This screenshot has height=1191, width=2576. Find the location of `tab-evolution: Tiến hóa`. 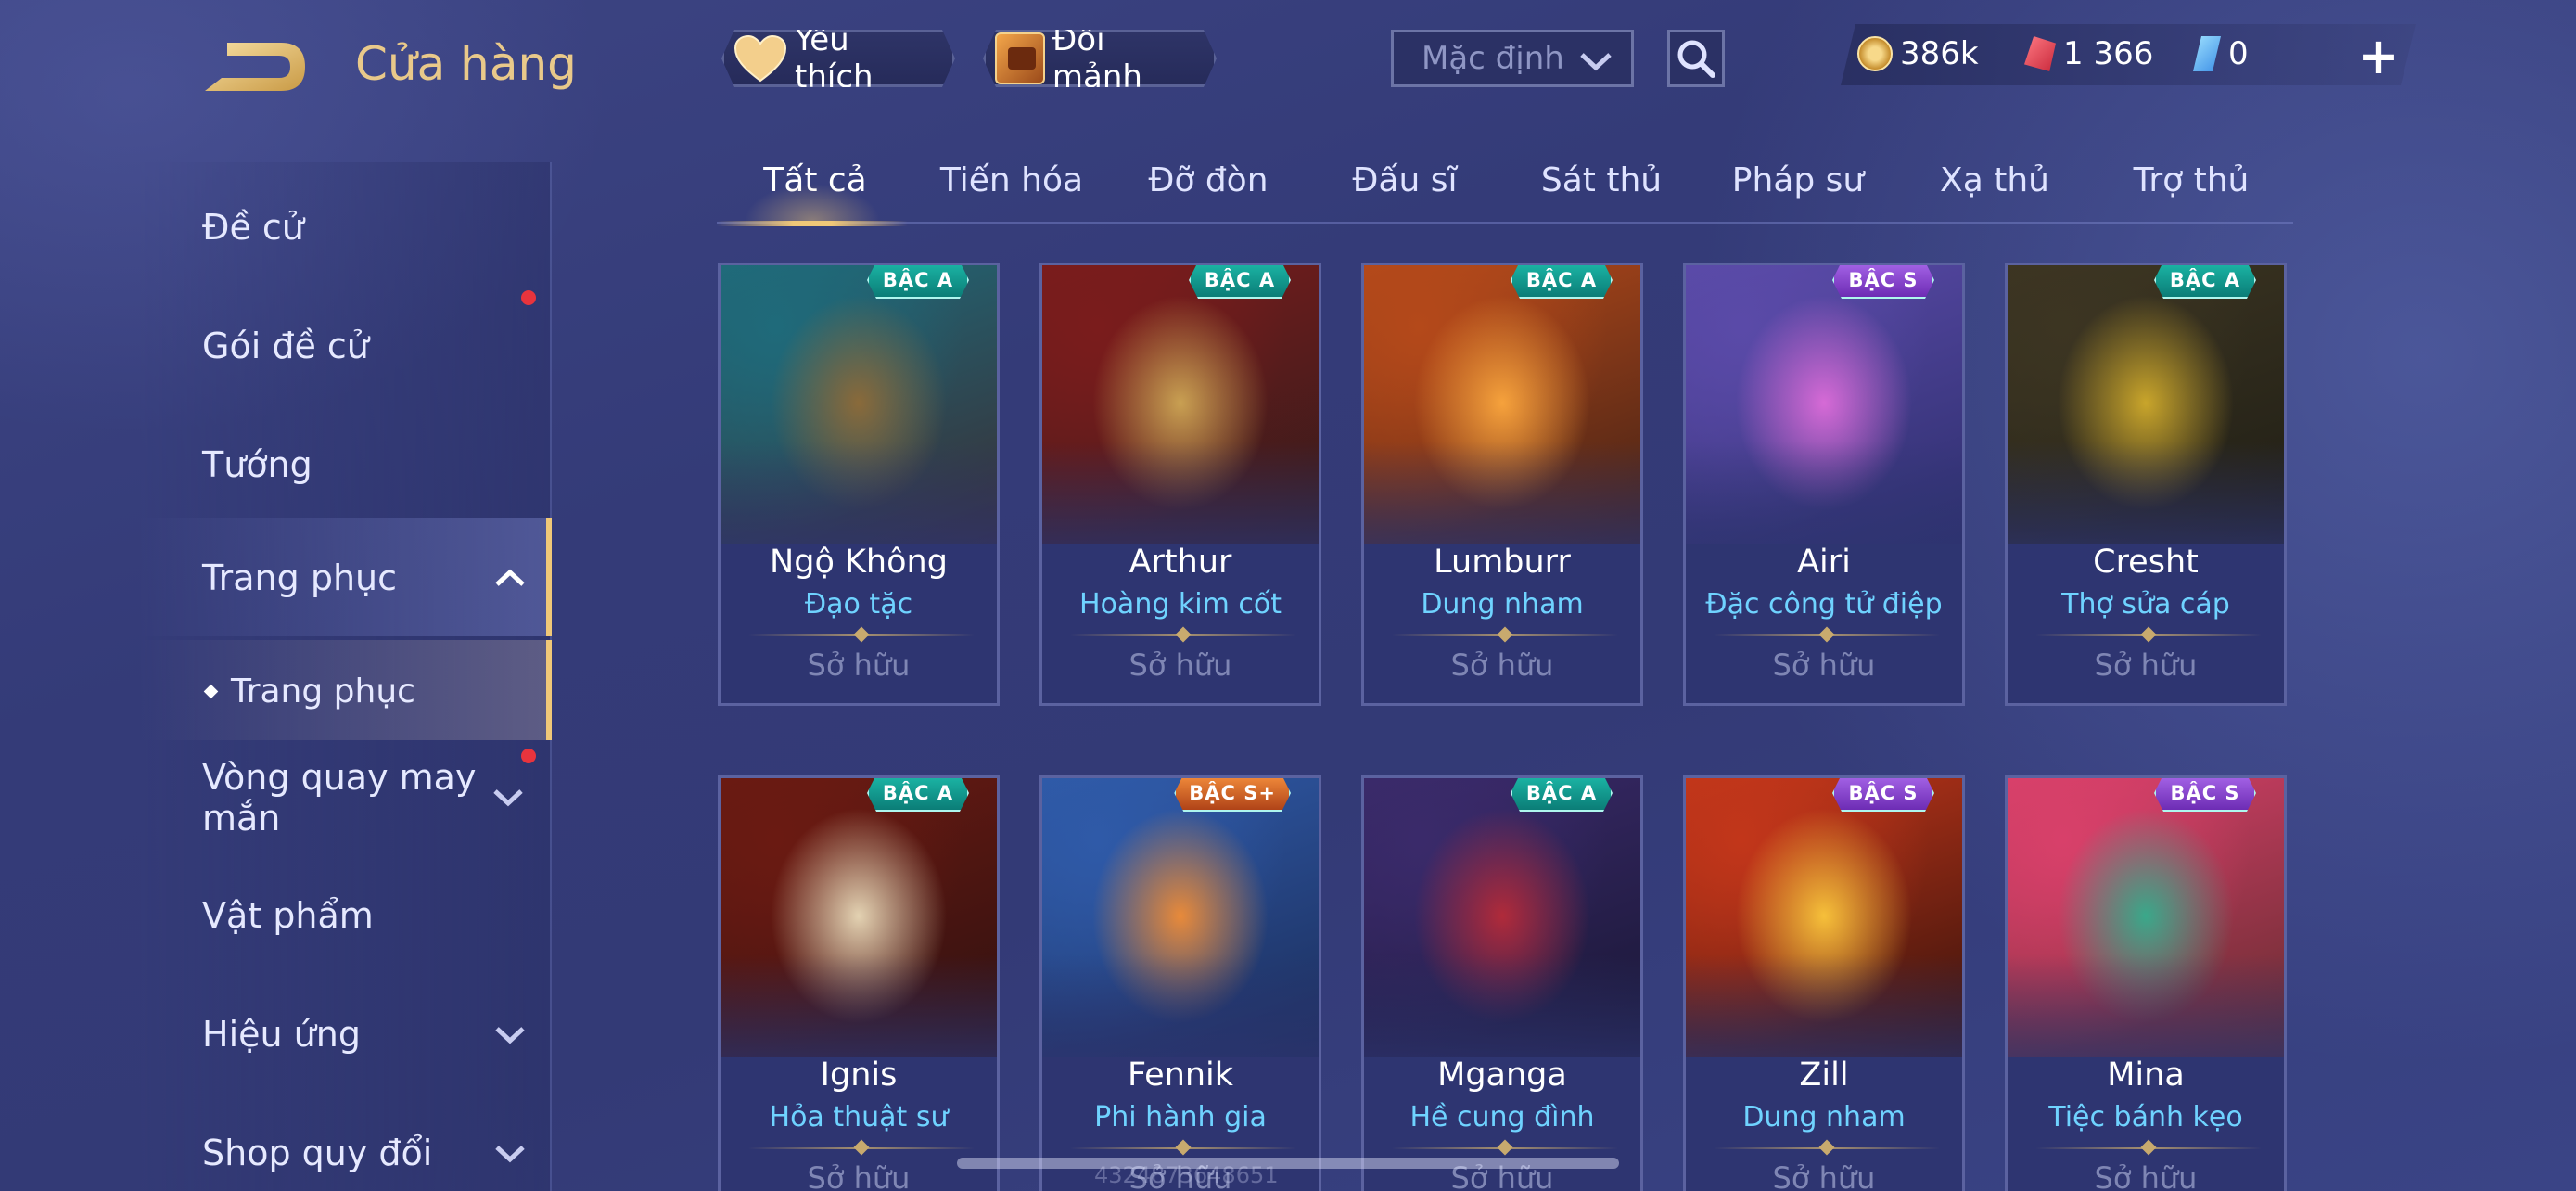

tab-evolution: Tiến hóa is located at coordinates (1011, 191).